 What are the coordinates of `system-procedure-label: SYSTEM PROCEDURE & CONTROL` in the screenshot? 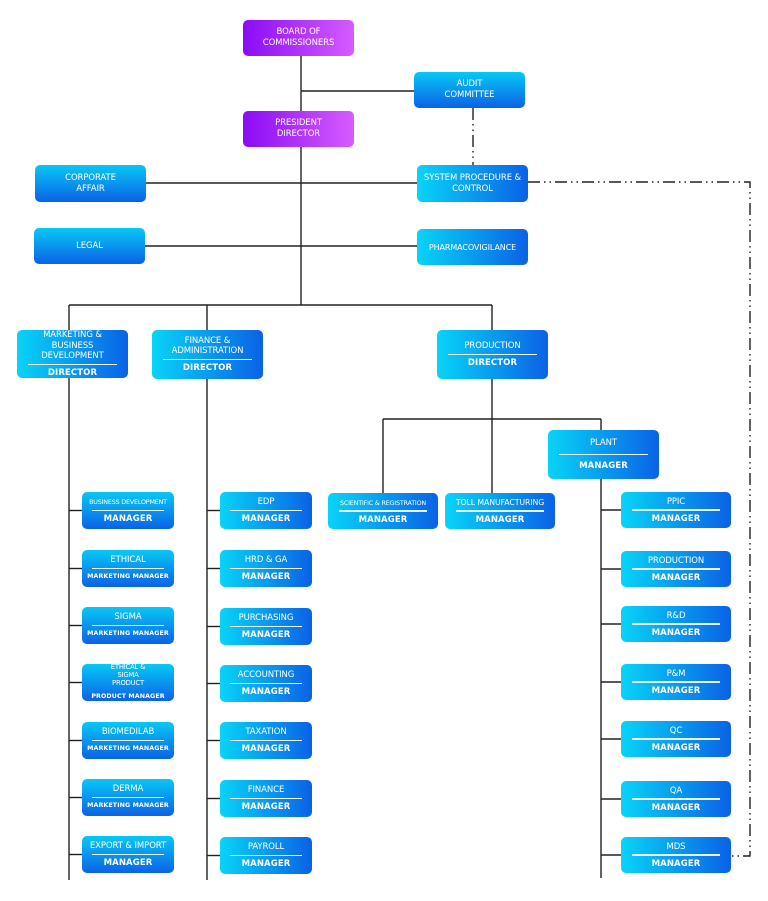 It's located at (472, 183).